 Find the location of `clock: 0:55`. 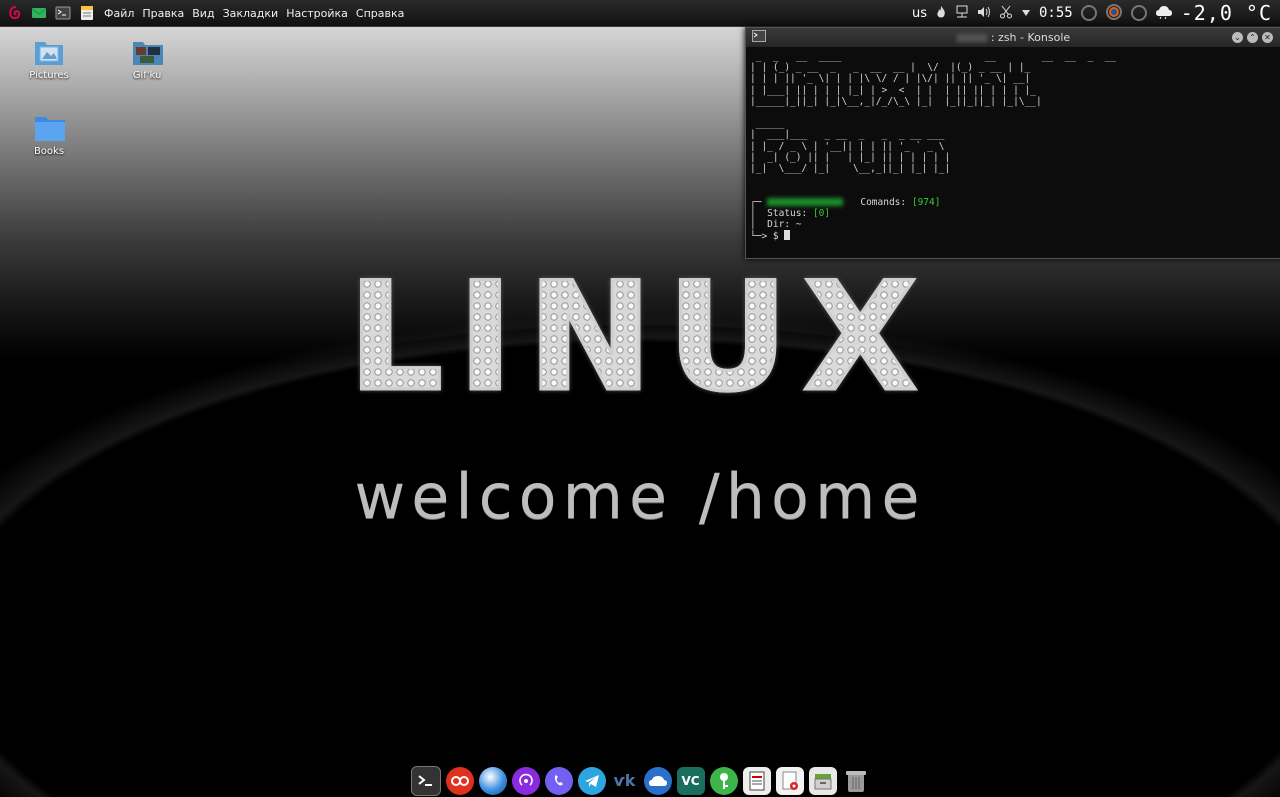

clock: 0:55 is located at coordinates (1056, 13).